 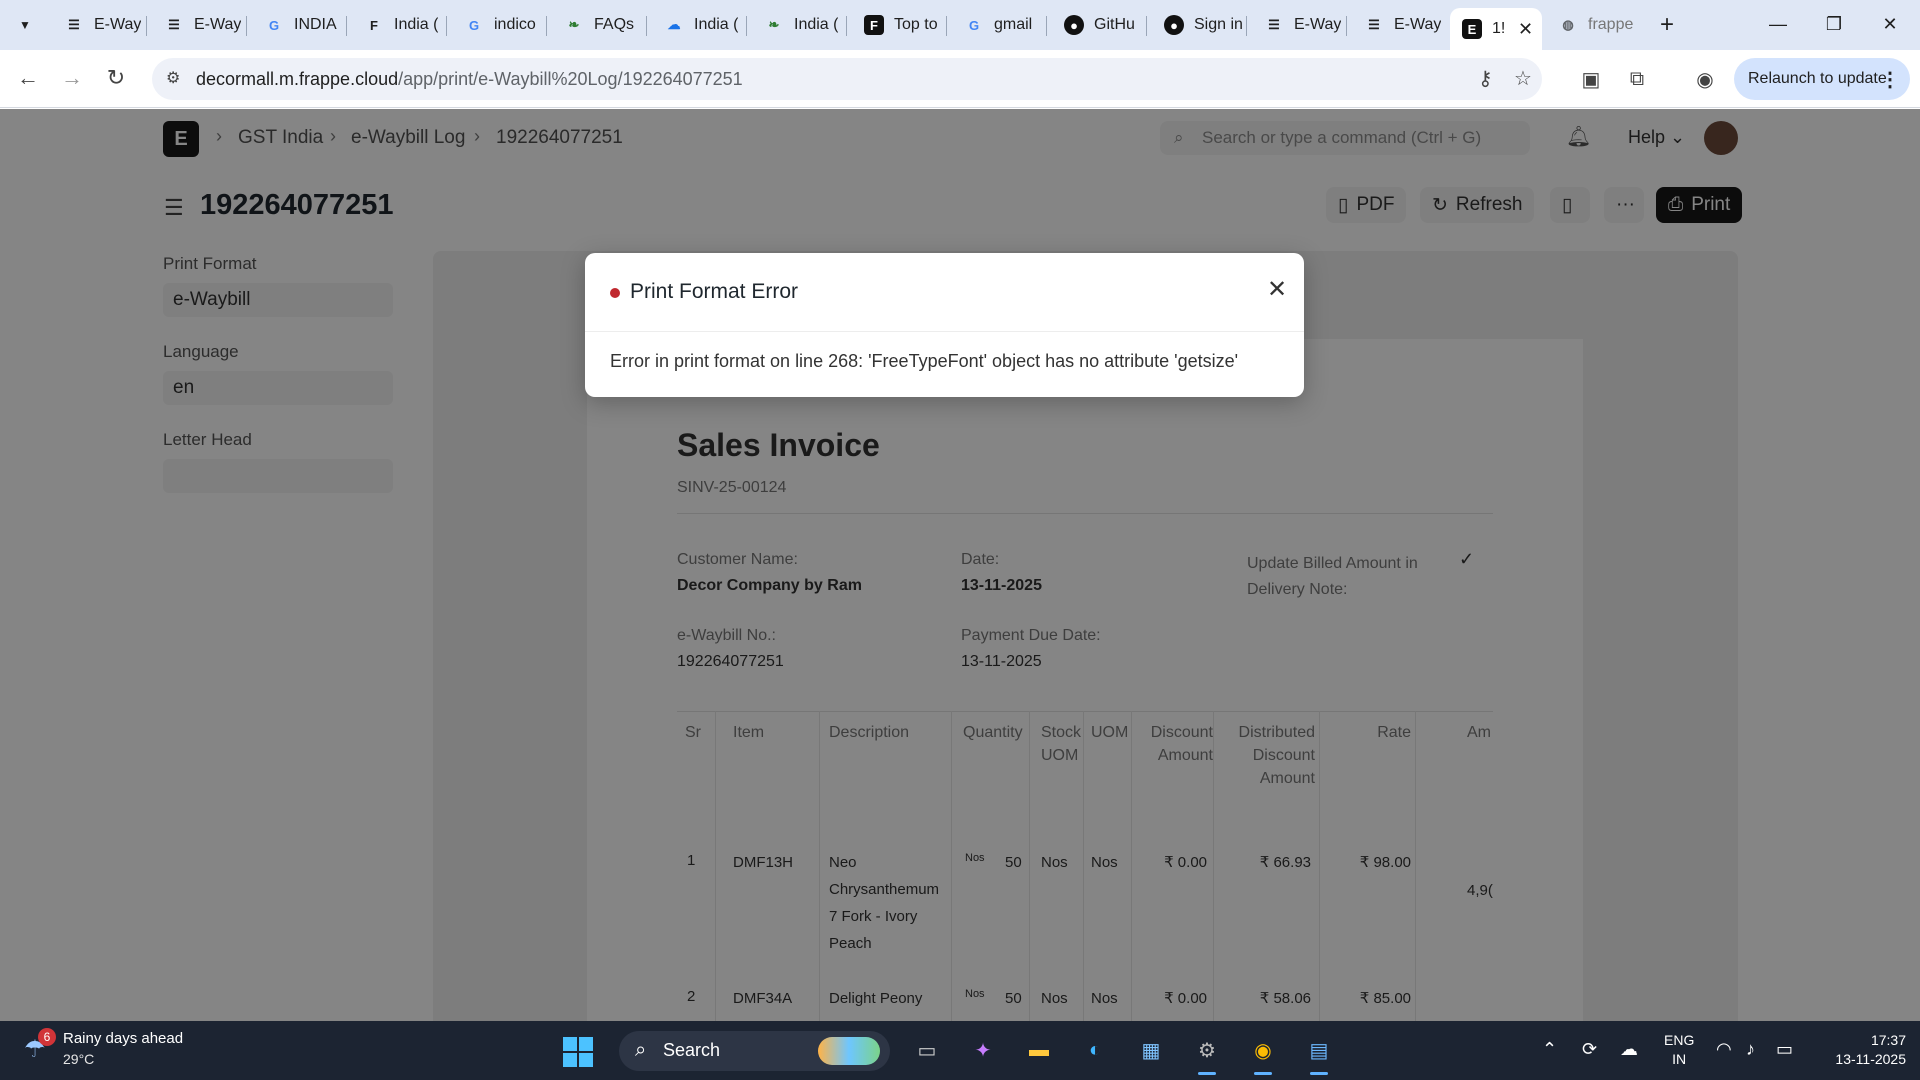 I want to click on store-icon: ▦, so click(x=1151, y=1050).